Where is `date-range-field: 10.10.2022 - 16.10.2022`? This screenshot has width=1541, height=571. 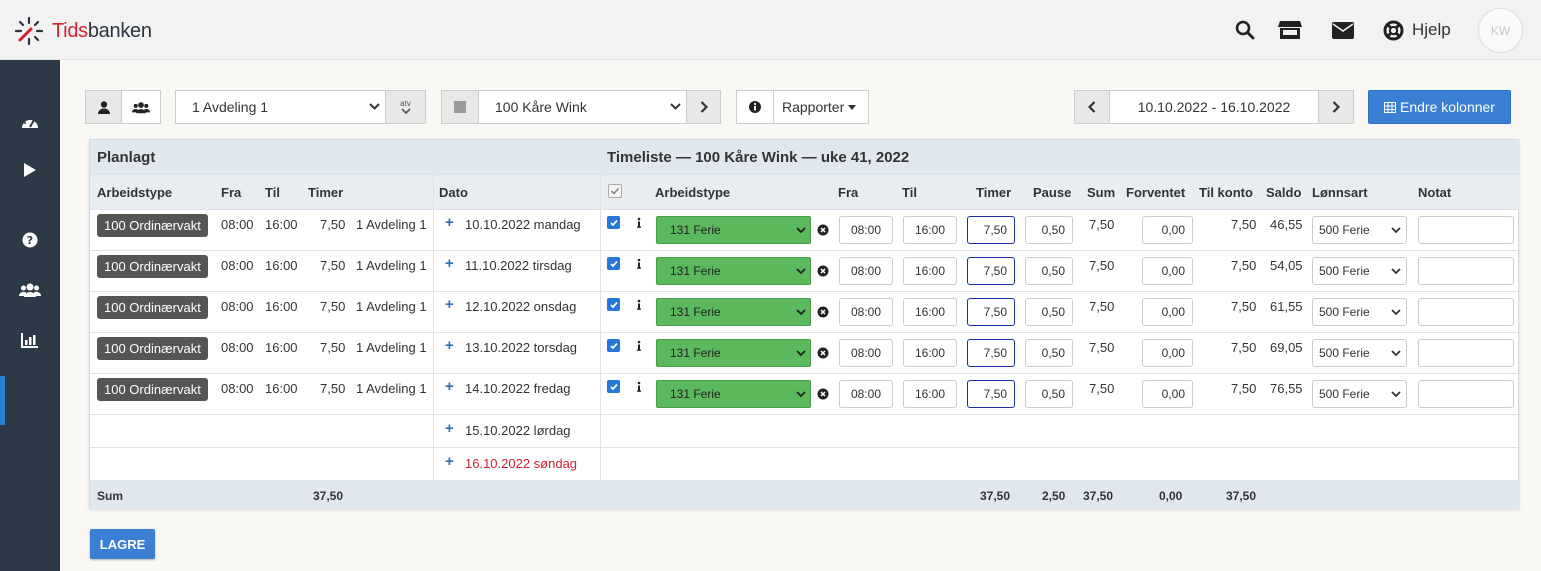 date-range-field: 10.10.2022 - 16.10.2022 is located at coordinates (1214, 107).